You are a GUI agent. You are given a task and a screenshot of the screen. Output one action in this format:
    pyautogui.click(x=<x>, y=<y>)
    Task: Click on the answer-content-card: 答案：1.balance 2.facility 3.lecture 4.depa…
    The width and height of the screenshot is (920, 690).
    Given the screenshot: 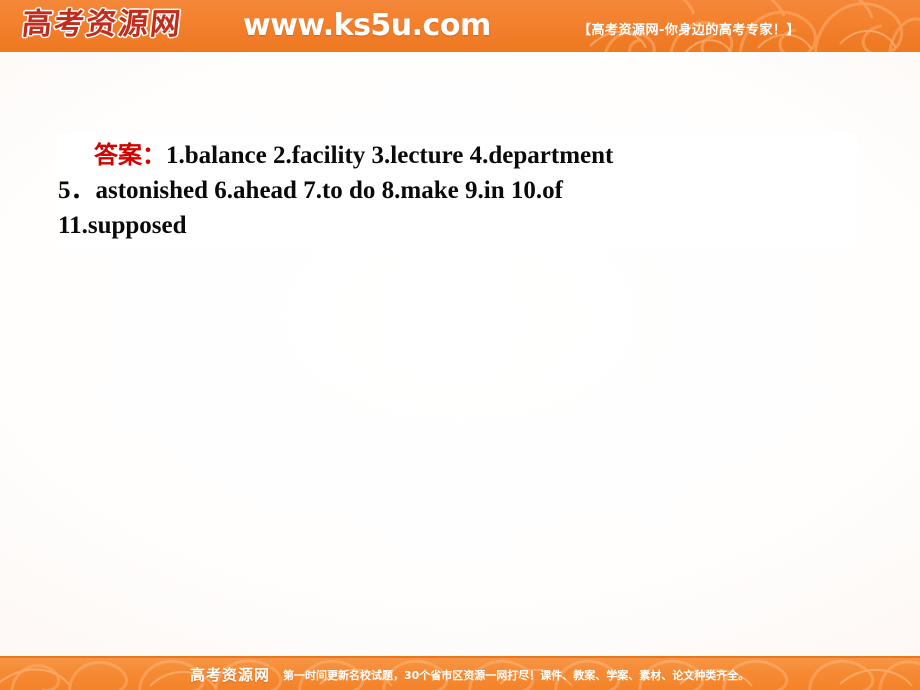 What is the action you would take?
    pyautogui.click(x=457, y=191)
    